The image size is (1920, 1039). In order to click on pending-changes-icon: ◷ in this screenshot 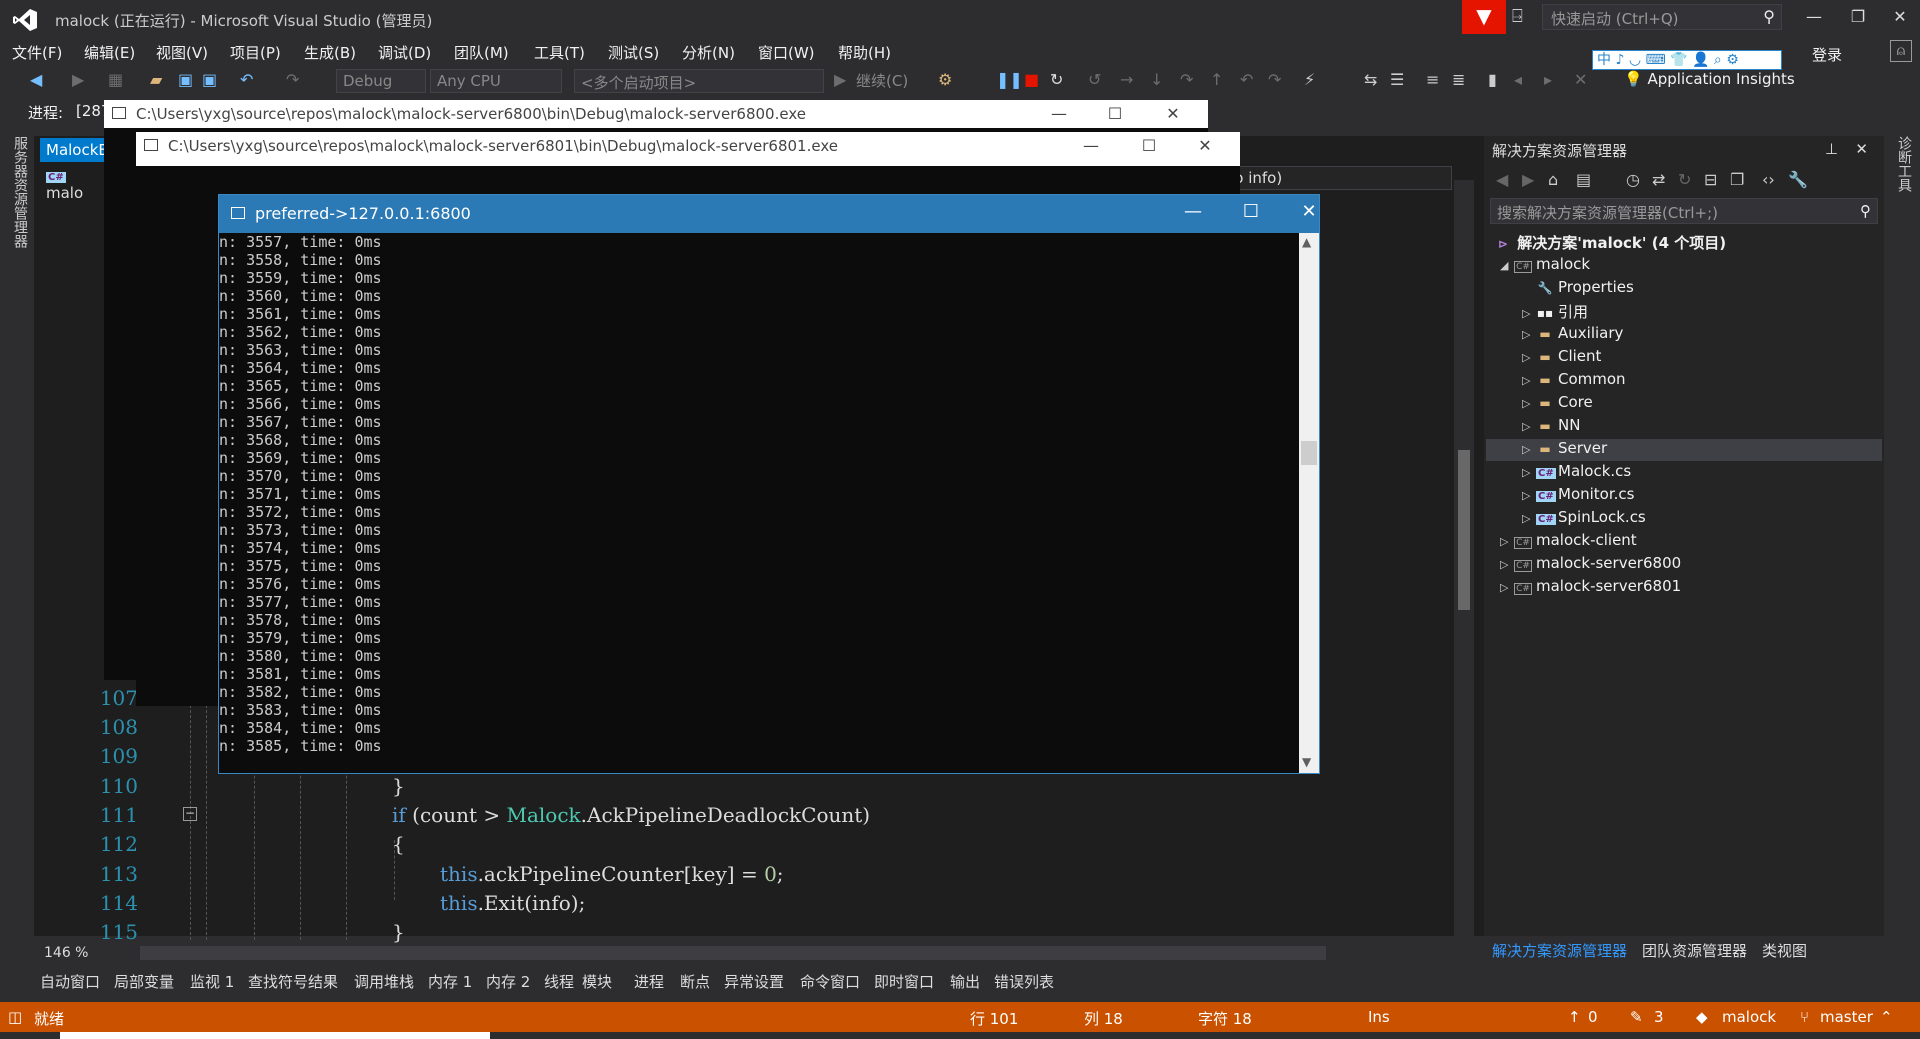, I will do `click(1633, 179)`.